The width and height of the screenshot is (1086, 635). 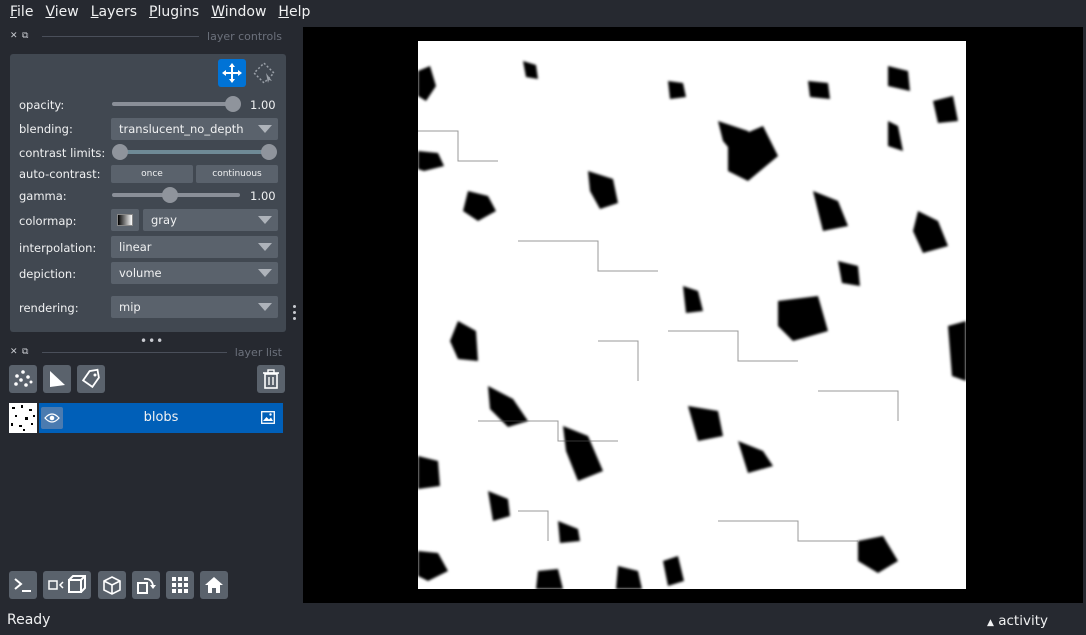 I want to click on image-layer-icon, so click(x=268, y=417).